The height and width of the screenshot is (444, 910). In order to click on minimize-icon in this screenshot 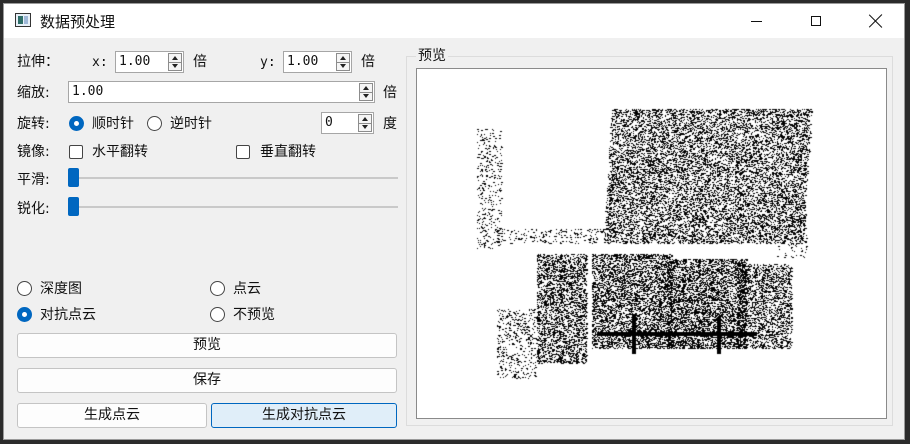, I will do `click(756, 21)`.